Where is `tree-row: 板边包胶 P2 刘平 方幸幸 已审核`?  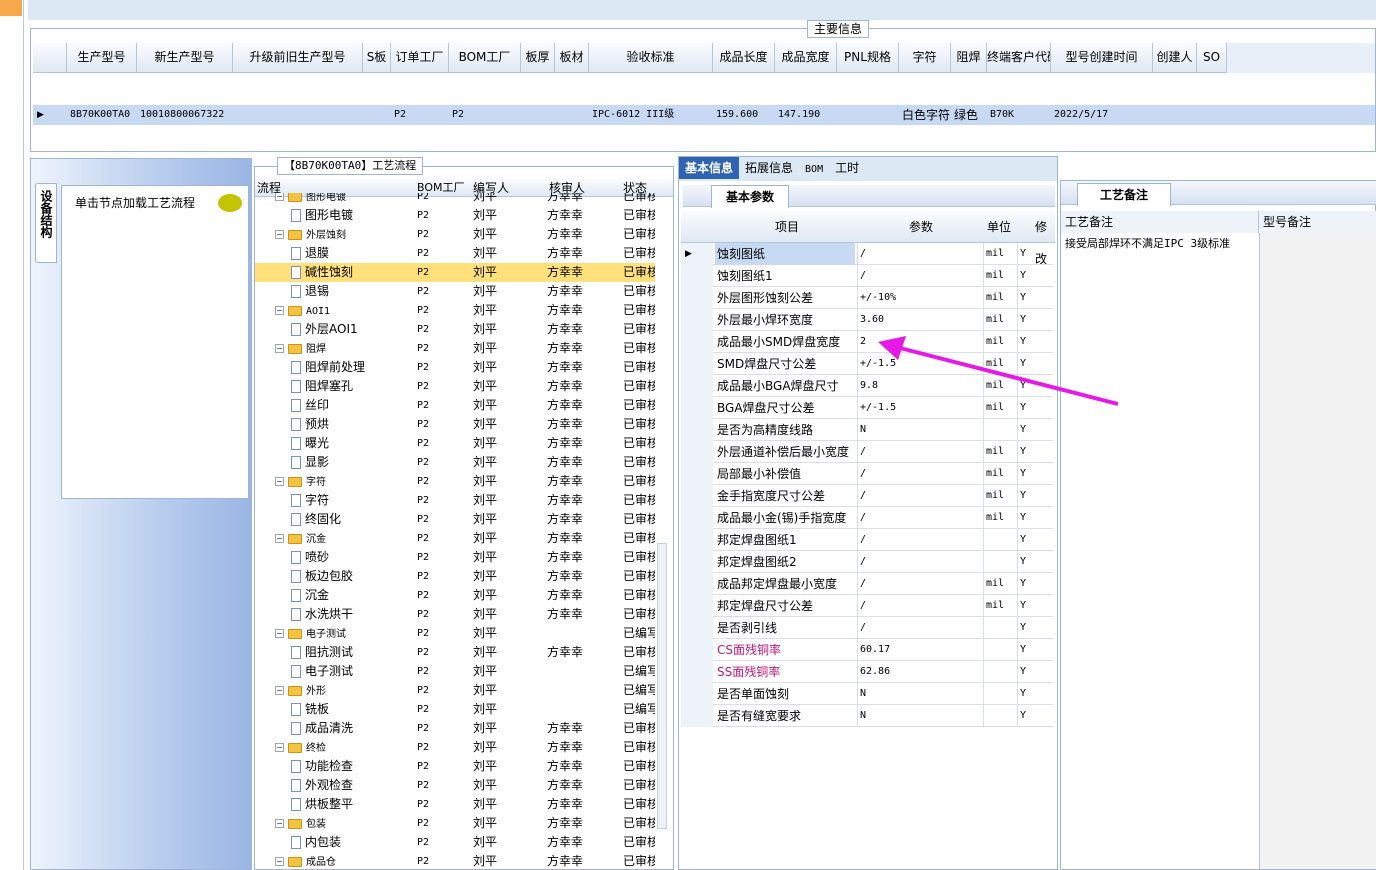 tree-row: 板边包胶 P2 刘平 方幸幸 已审核 is located at coordinates (455, 576).